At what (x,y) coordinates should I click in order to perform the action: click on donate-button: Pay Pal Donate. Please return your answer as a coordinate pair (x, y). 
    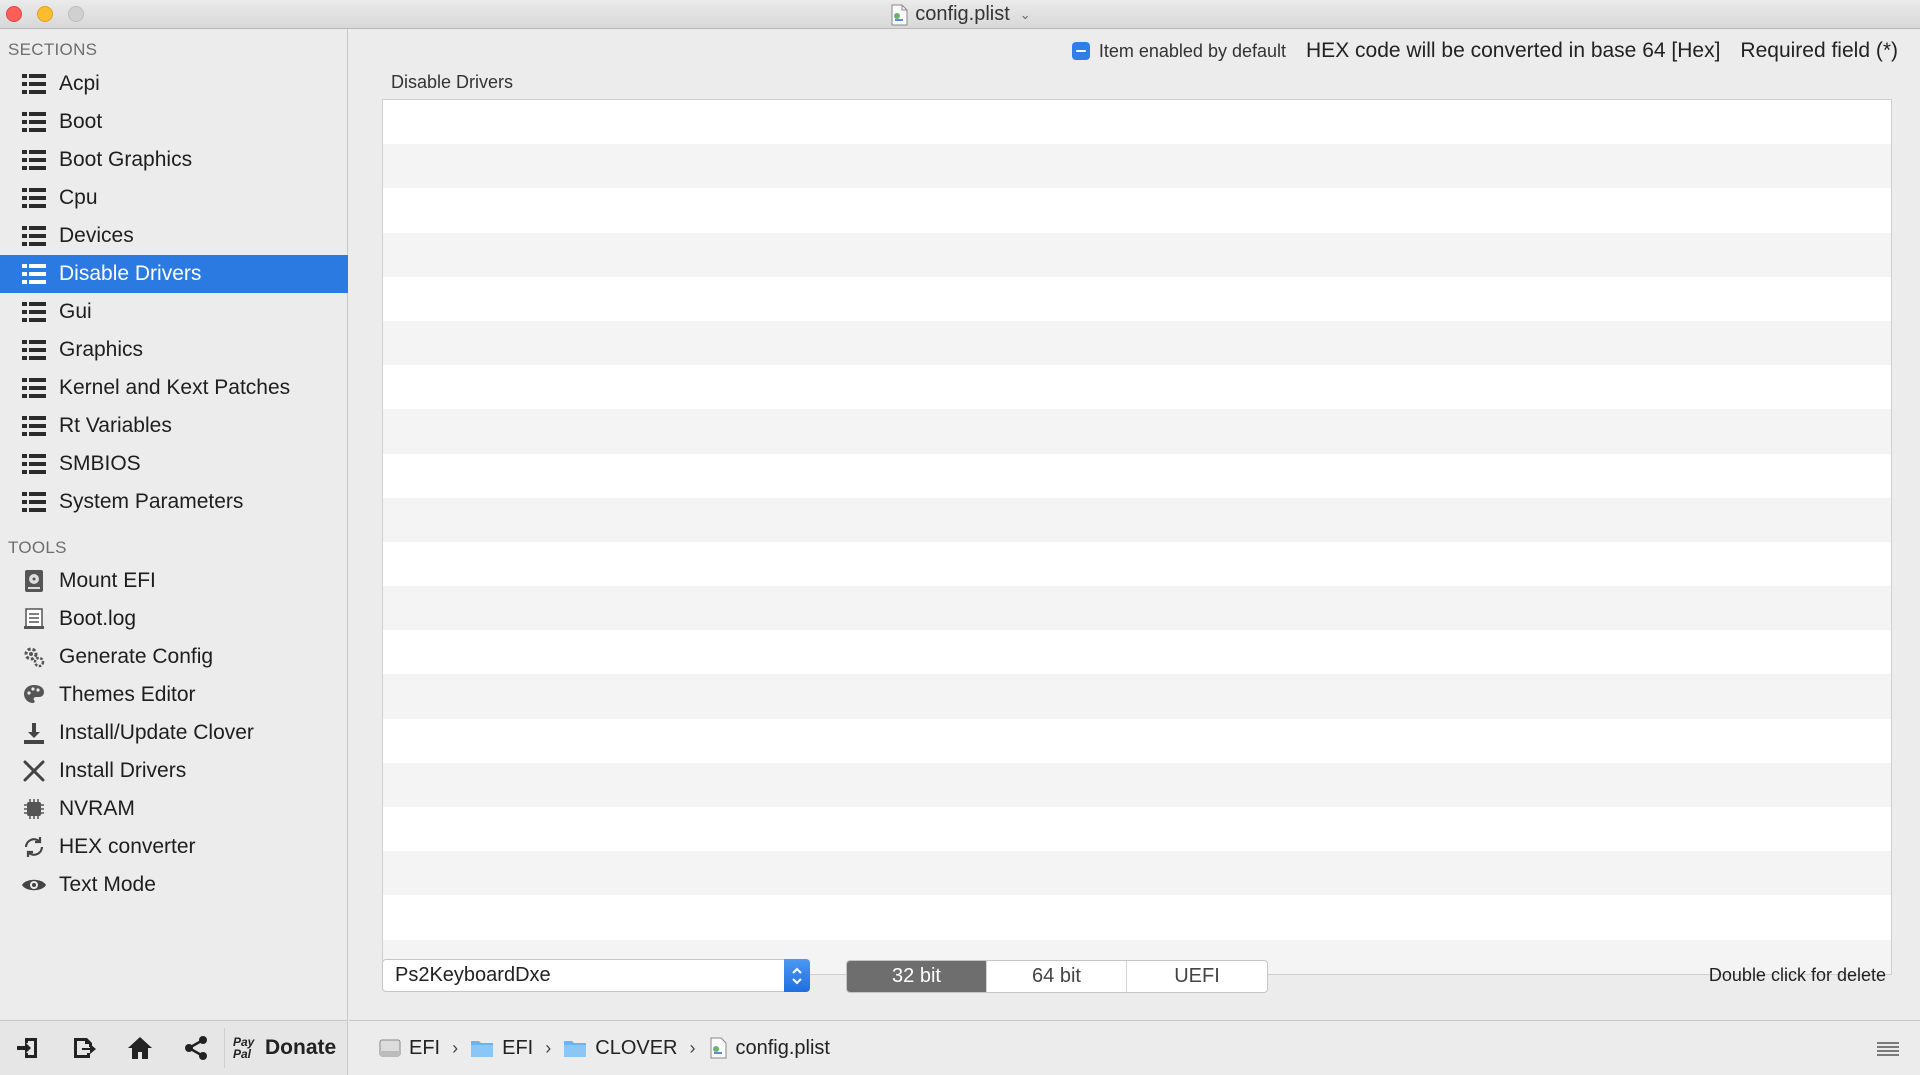
    Looking at the image, I should click on (280, 1048).